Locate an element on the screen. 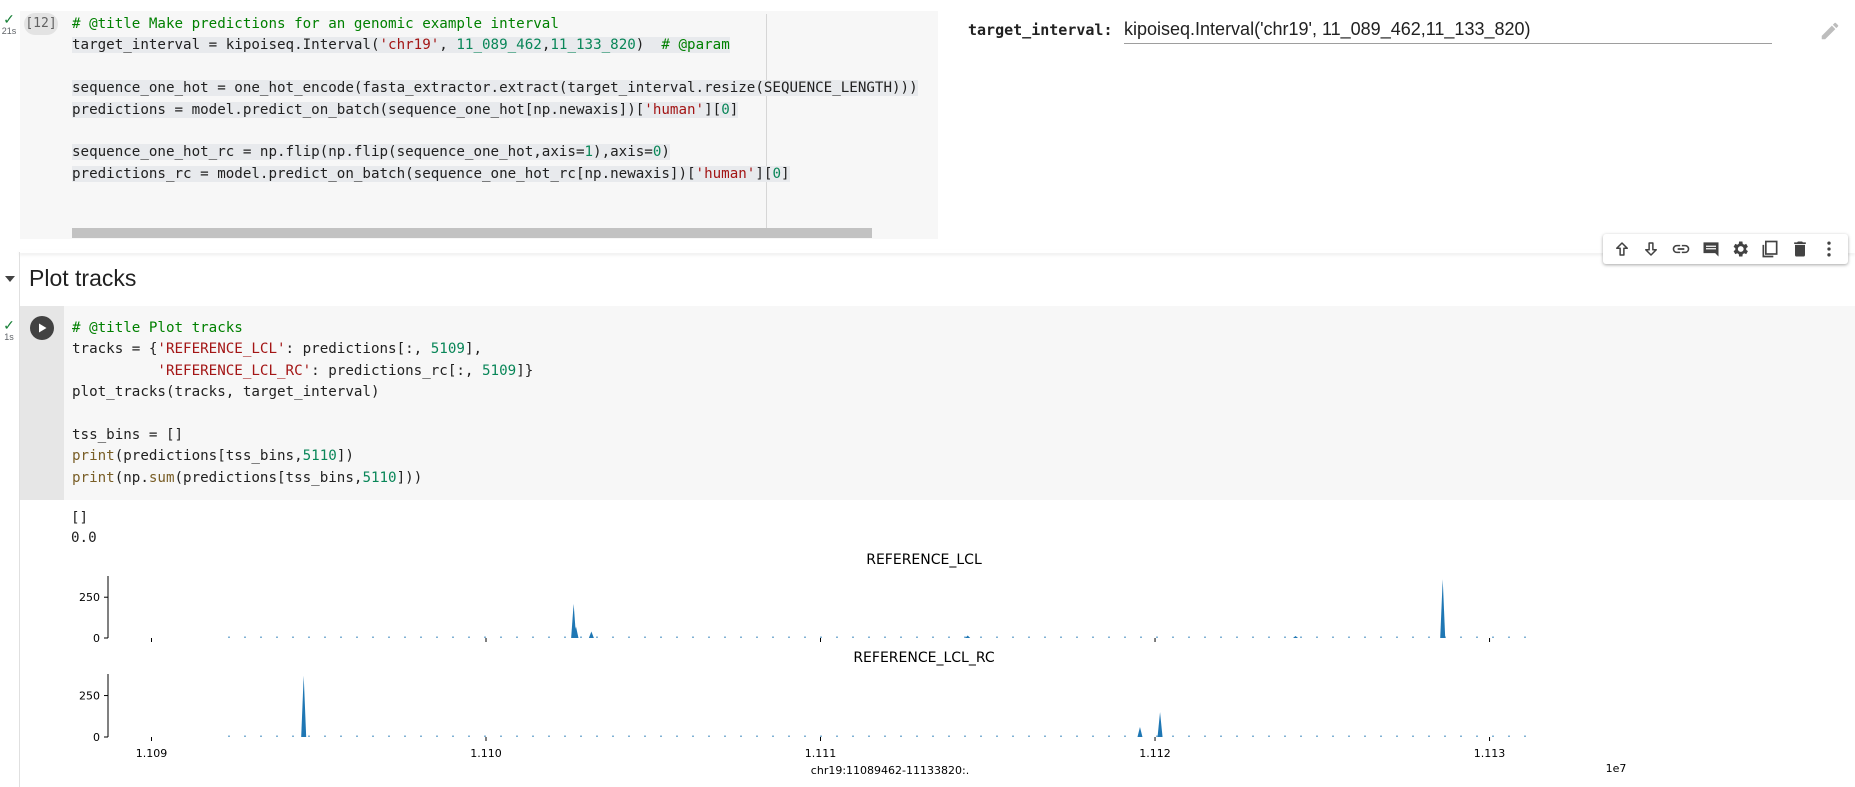  cell1-status: ✓ 21s is located at coordinates (9, 24).